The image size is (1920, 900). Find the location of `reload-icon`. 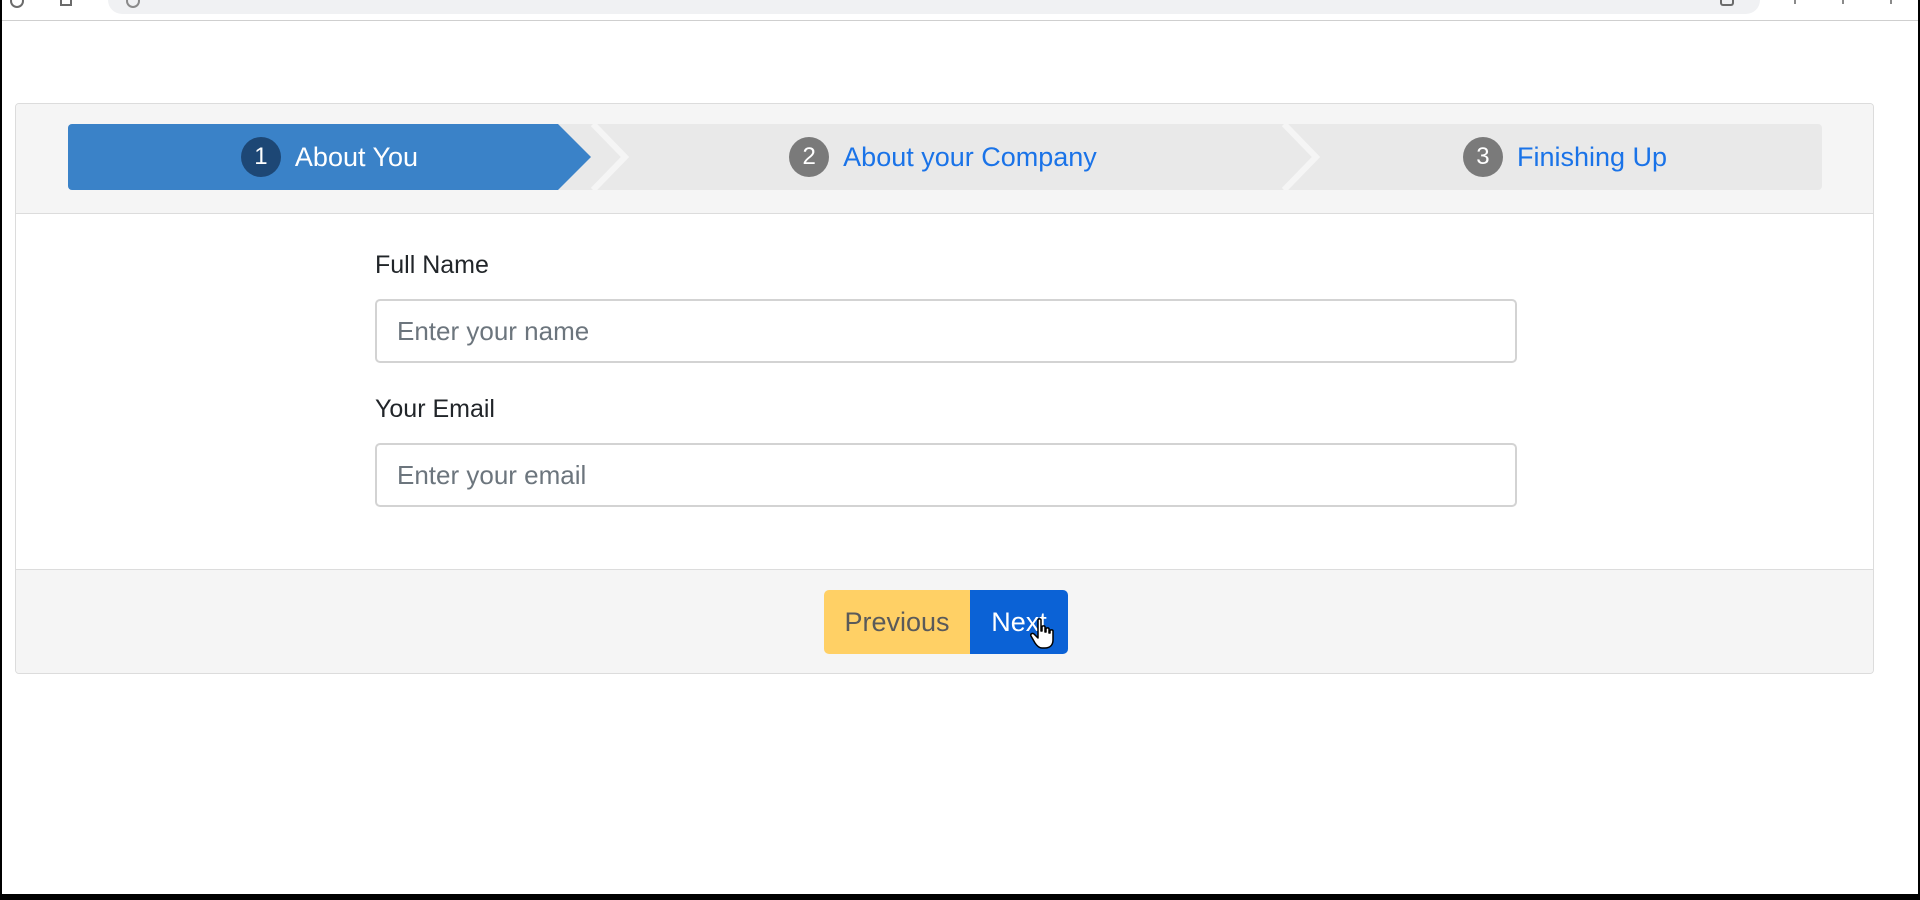

reload-icon is located at coordinates (17, 4).